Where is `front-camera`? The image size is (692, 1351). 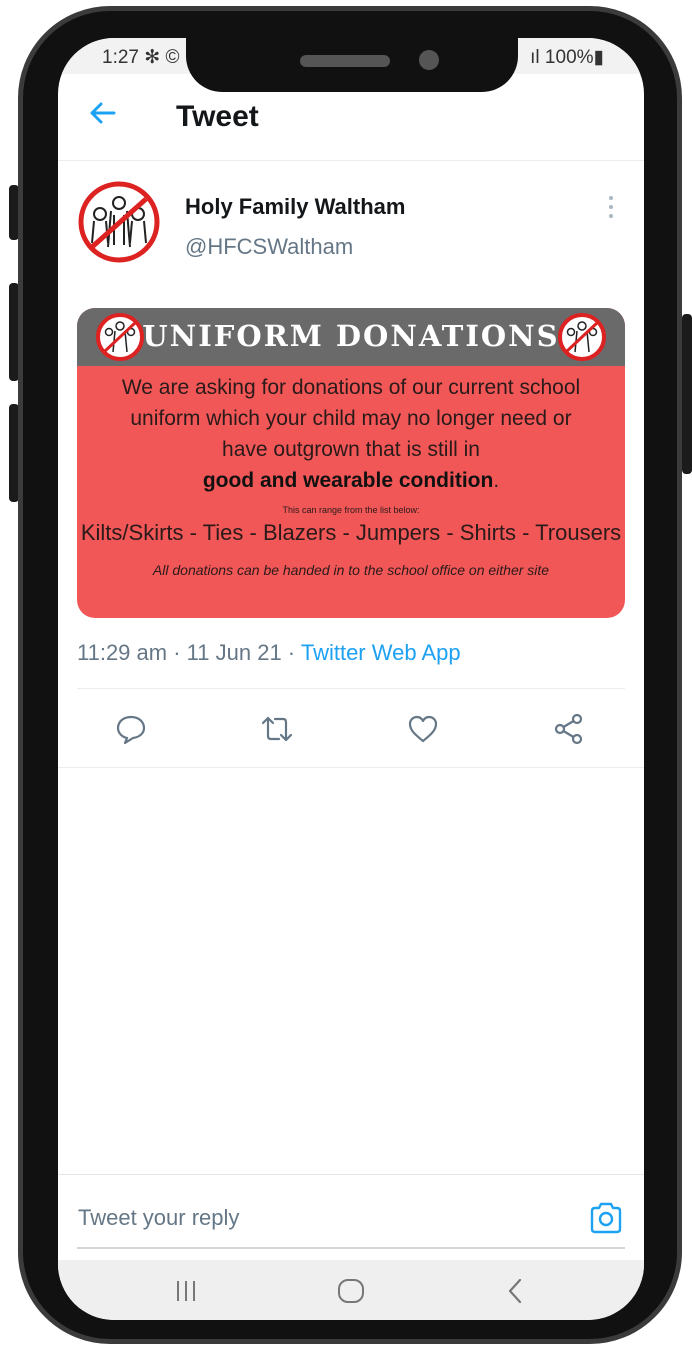
front-camera is located at coordinates (429, 60).